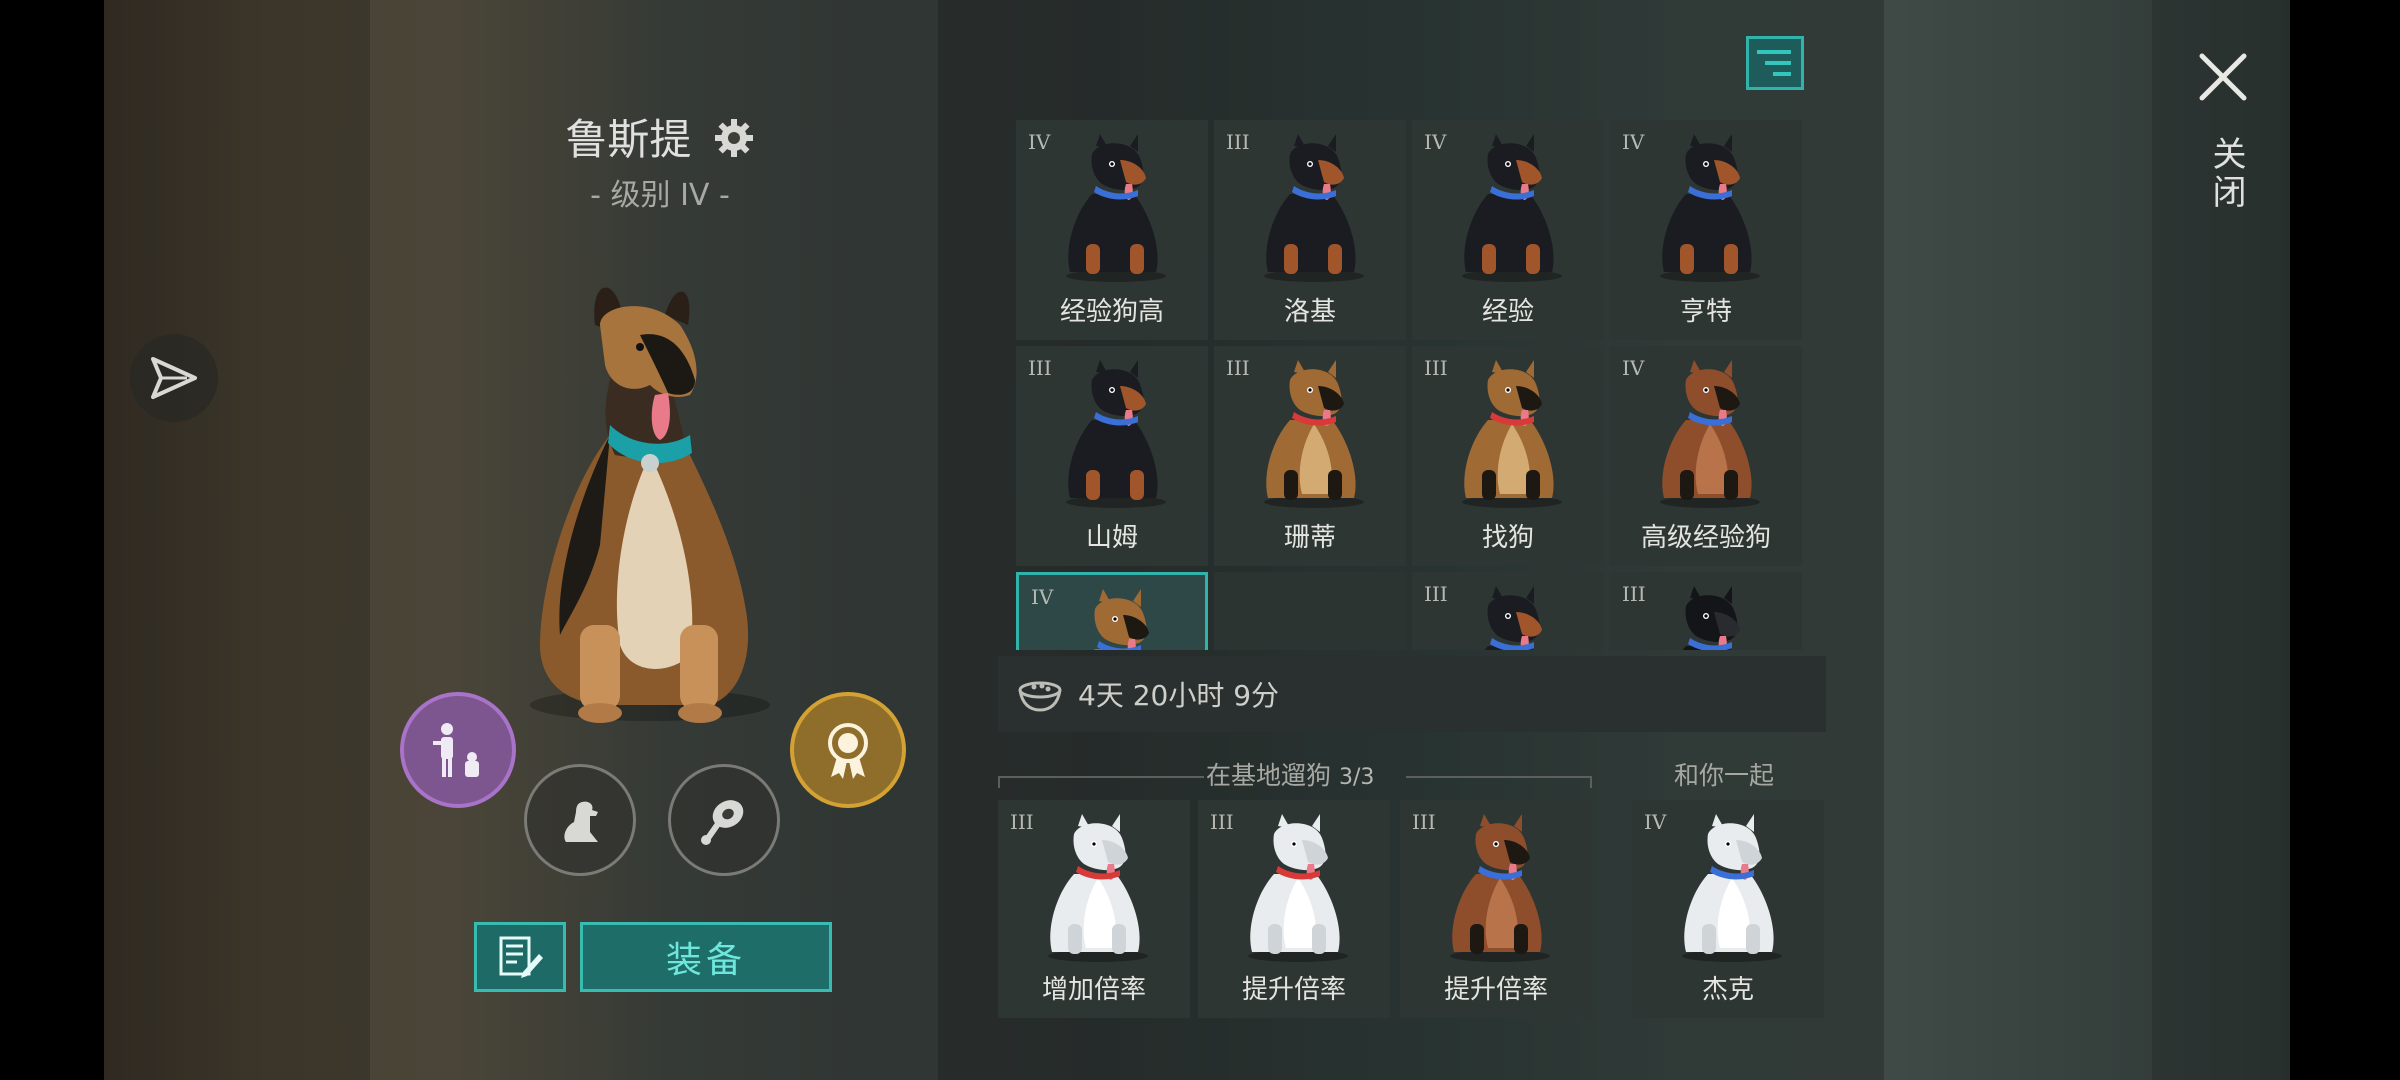 The height and width of the screenshot is (1080, 2400). Describe the element at coordinates (2223, 77) in the screenshot. I see `close-icon` at that location.